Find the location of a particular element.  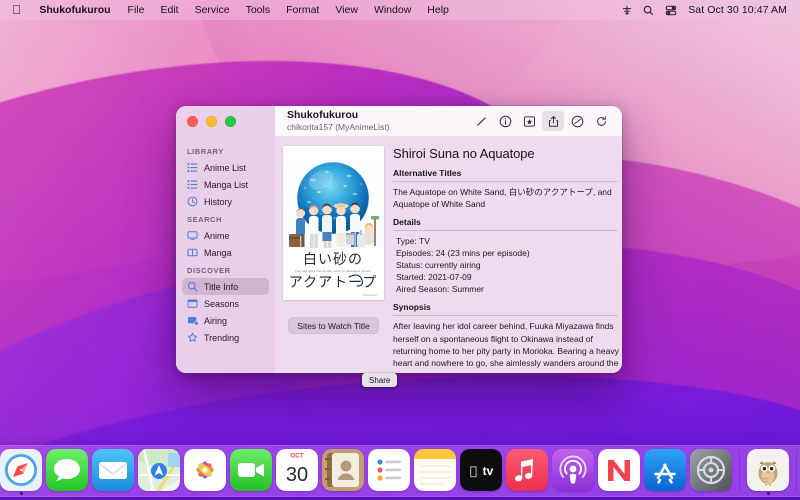

mail-icon is located at coordinates (113, 470).